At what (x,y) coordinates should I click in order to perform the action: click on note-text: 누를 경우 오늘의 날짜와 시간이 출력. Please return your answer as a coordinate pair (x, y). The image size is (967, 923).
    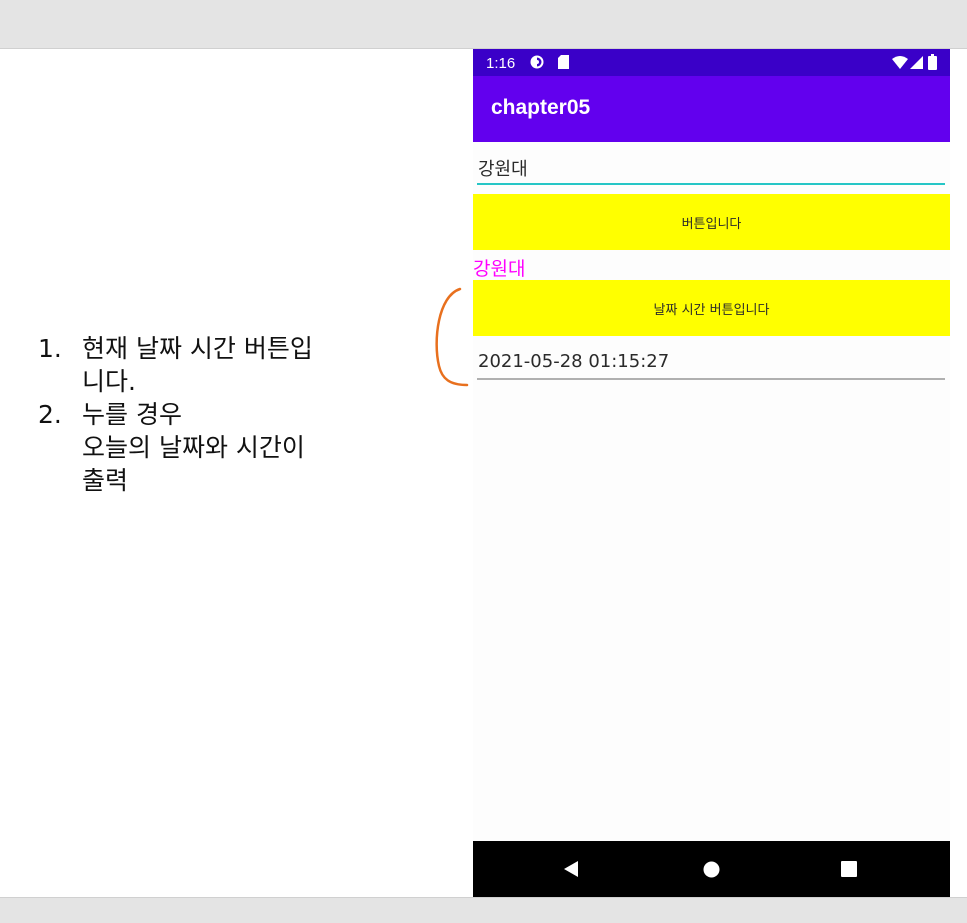
    Looking at the image, I should click on (193, 447).